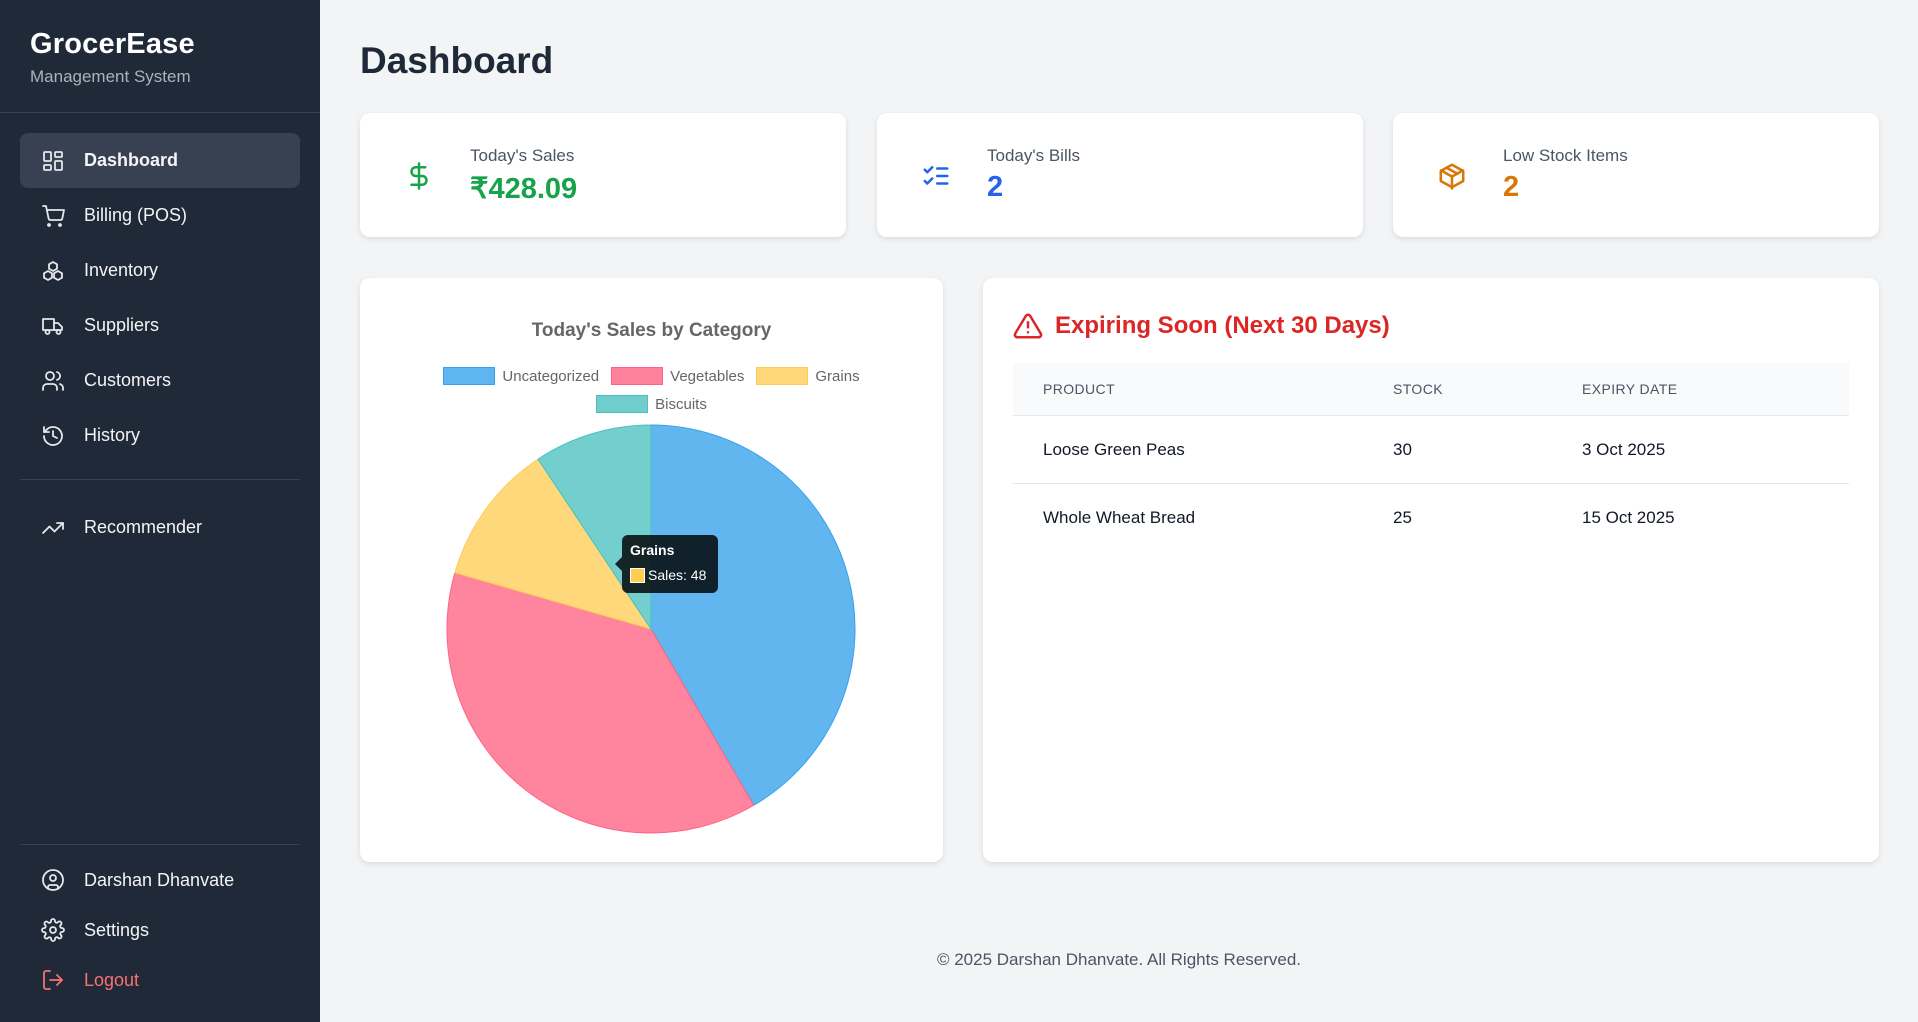 The width and height of the screenshot is (1918, 1022). Describe the element at coordinates (53, 326) in the screenshot. I see `truck-icon` at that location.